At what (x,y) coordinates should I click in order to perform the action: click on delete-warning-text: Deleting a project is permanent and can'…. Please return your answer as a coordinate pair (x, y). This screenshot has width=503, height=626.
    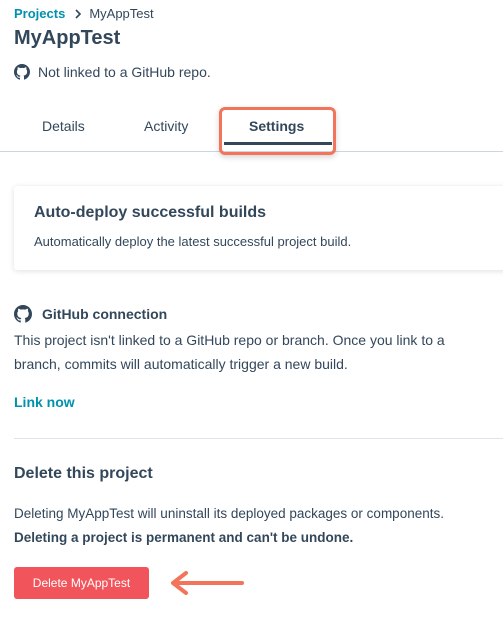
    Looking at the image, I should click on (184, 537).